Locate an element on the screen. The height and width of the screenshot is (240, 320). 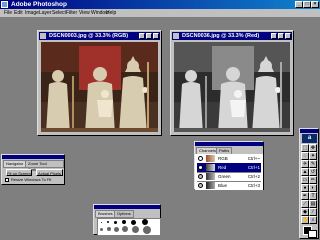
brushes-palette: Brushes Options is located at coordinates (127, 220).